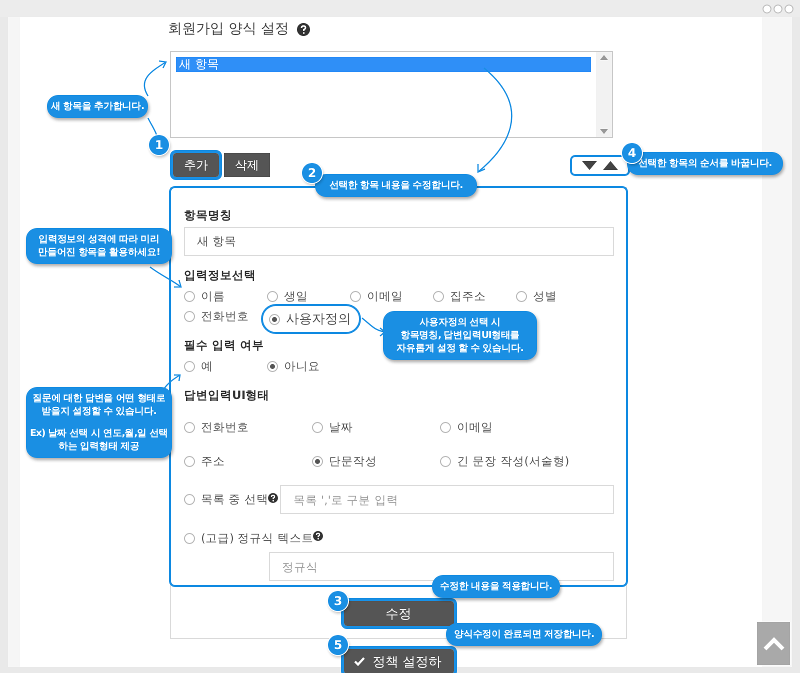 This screenshot has height=673, width=800. I want to click on option-label: 아니요, so click(302, 366).